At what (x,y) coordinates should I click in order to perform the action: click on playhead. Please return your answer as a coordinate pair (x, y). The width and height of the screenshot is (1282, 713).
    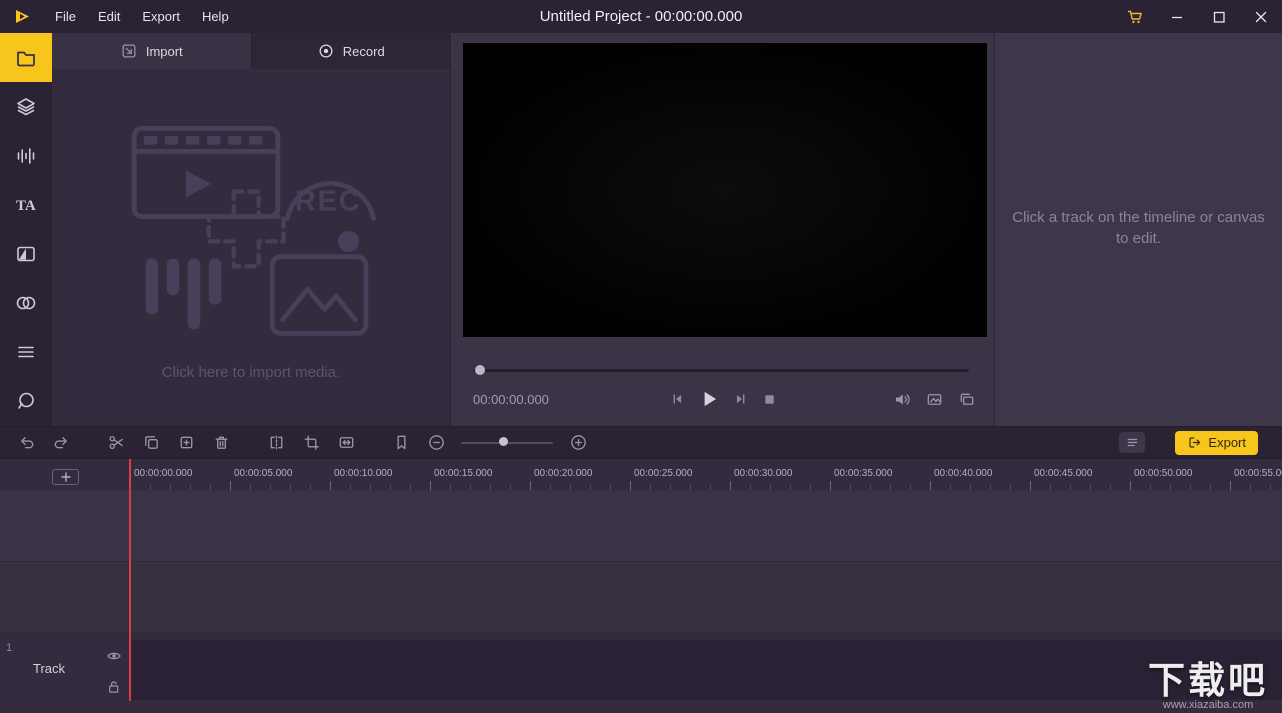
    Looking at the image, I should click on (130, 580).